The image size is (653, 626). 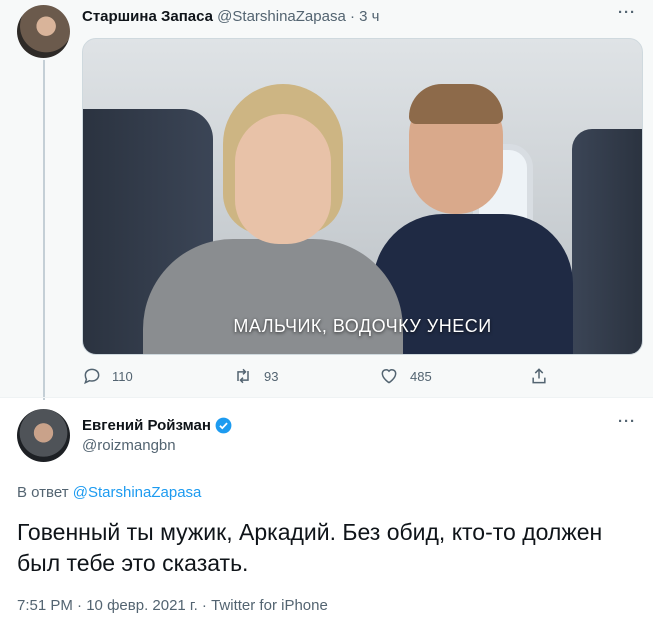 I want to click on author-name: Старшина Запаса, so click(x=147, y=16).